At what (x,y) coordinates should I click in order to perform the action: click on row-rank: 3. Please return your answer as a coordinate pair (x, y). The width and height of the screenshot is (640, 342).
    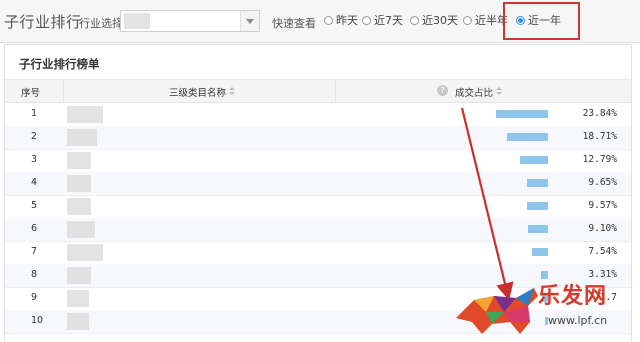
    Looking at the image, I should click on (34, 159).